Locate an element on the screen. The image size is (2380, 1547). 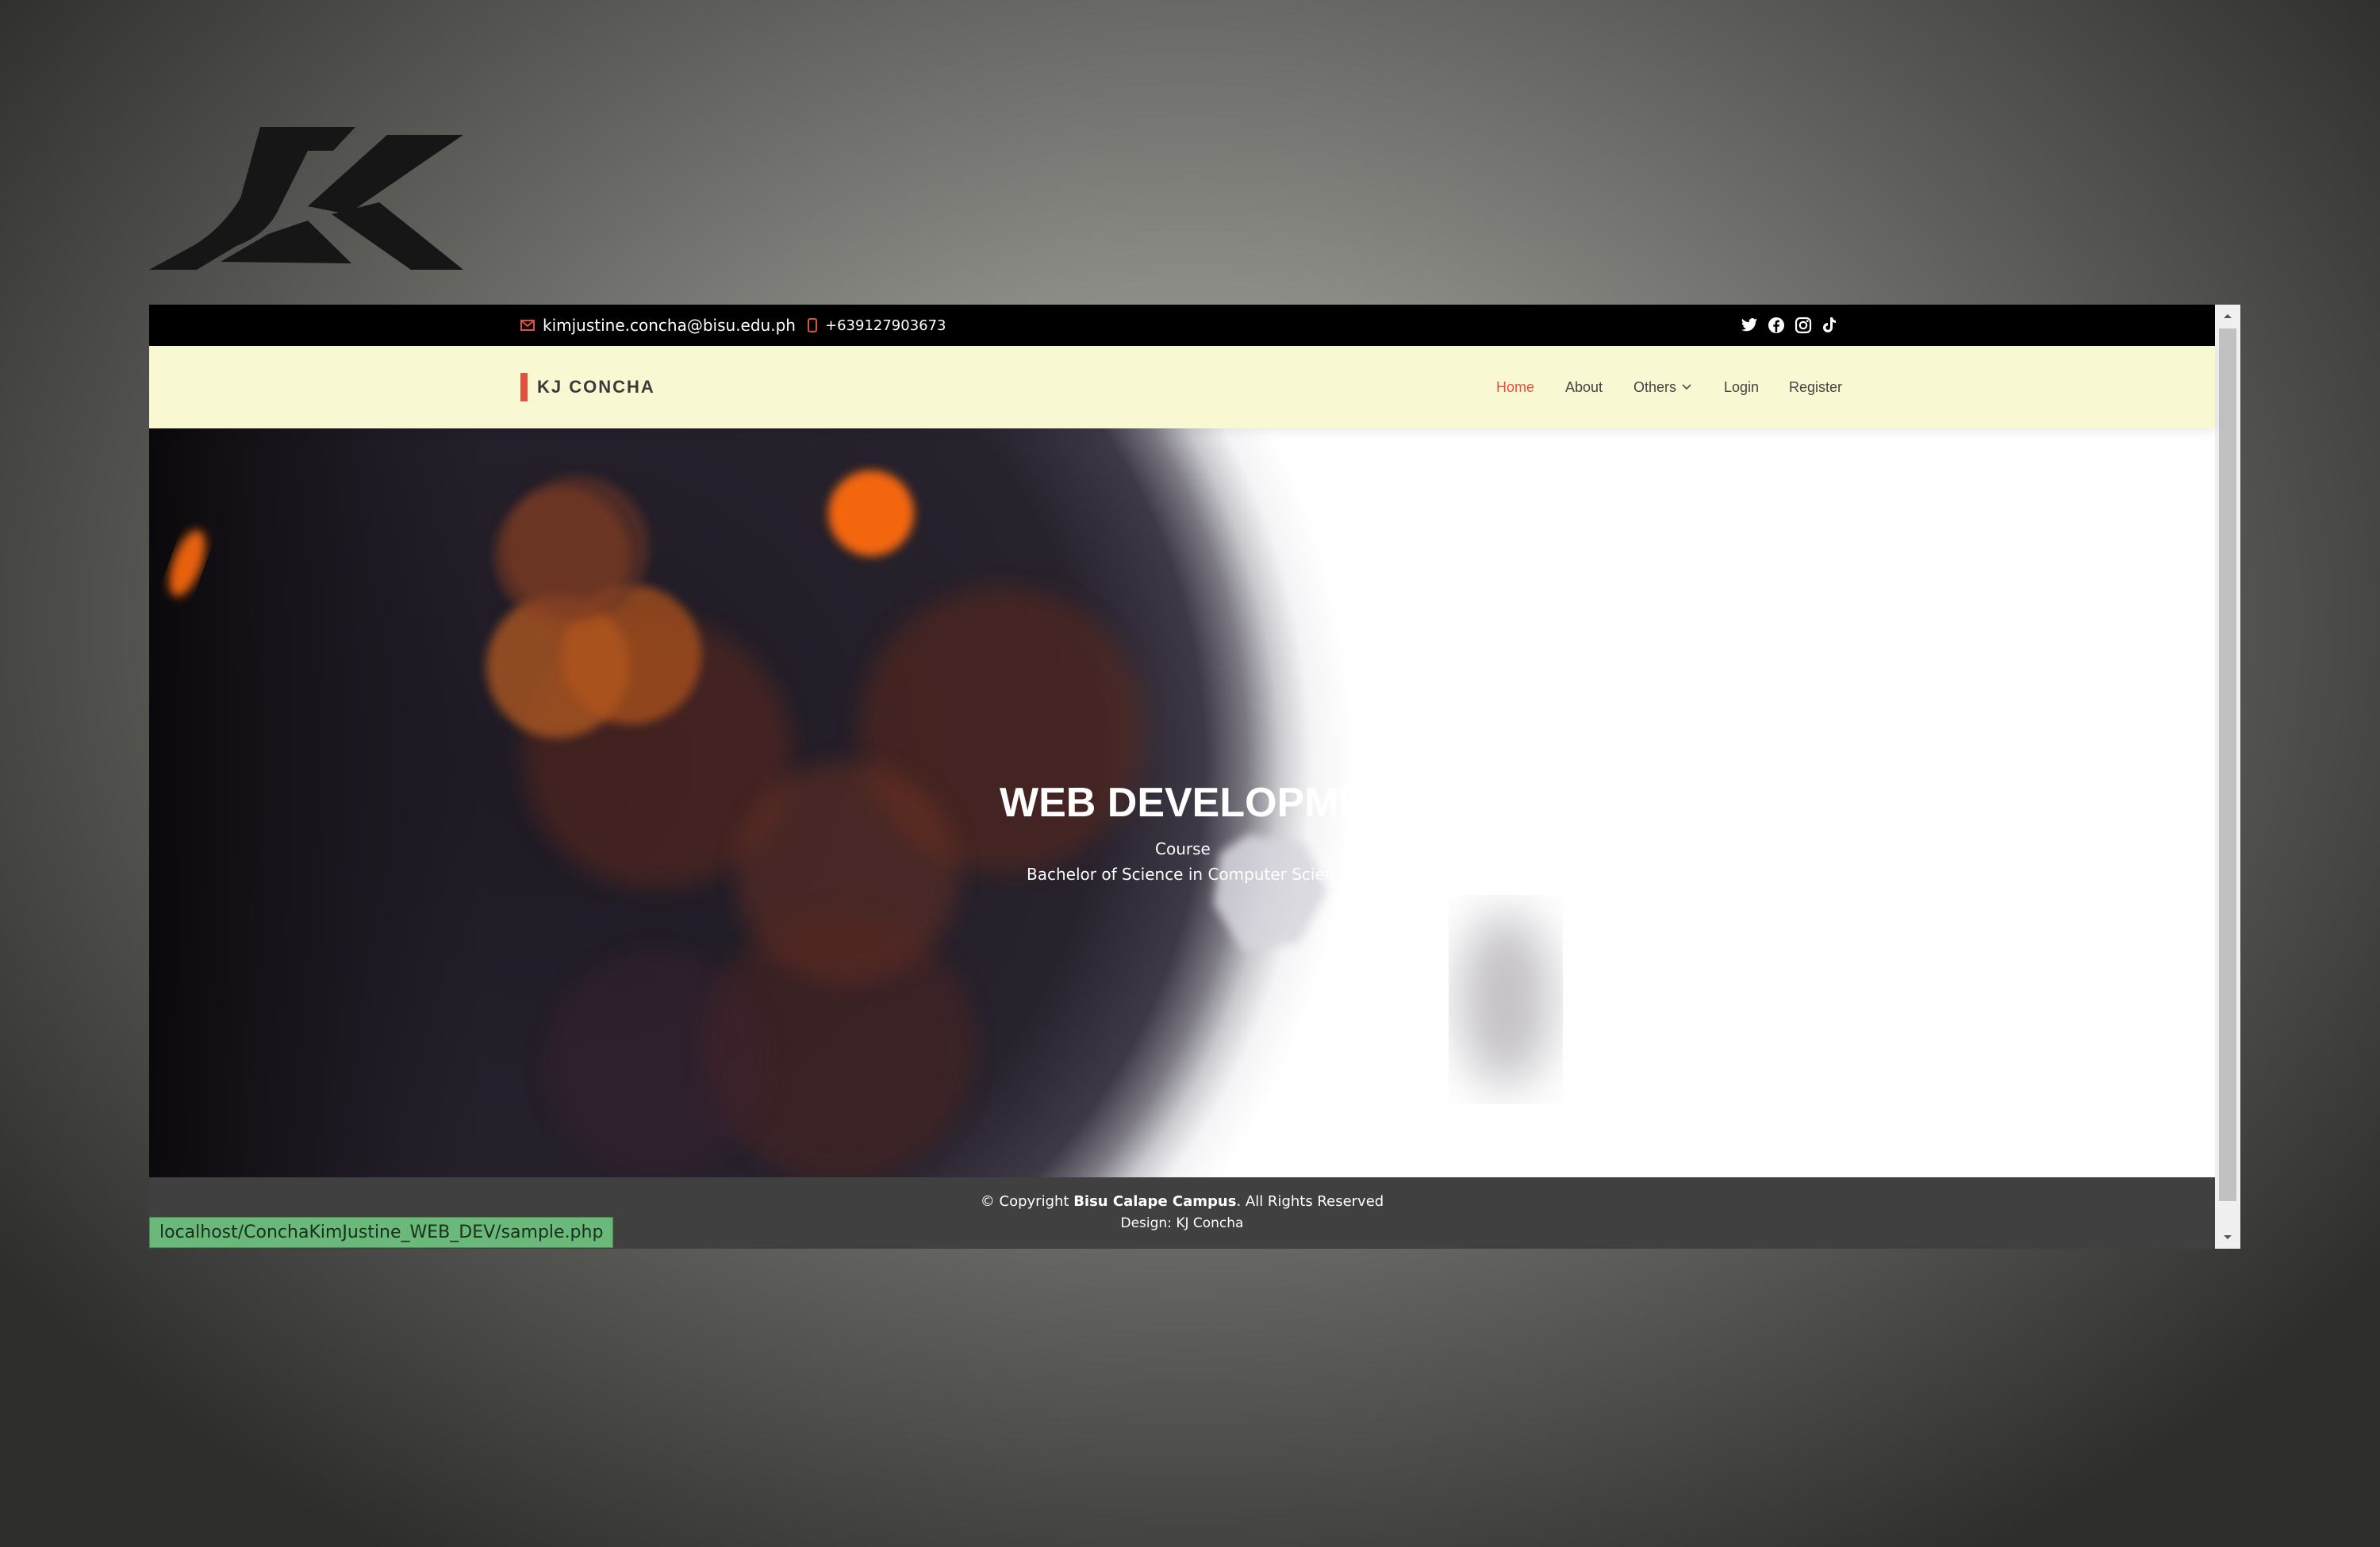
nav-register: Register is located at coordinates (1815, 387).